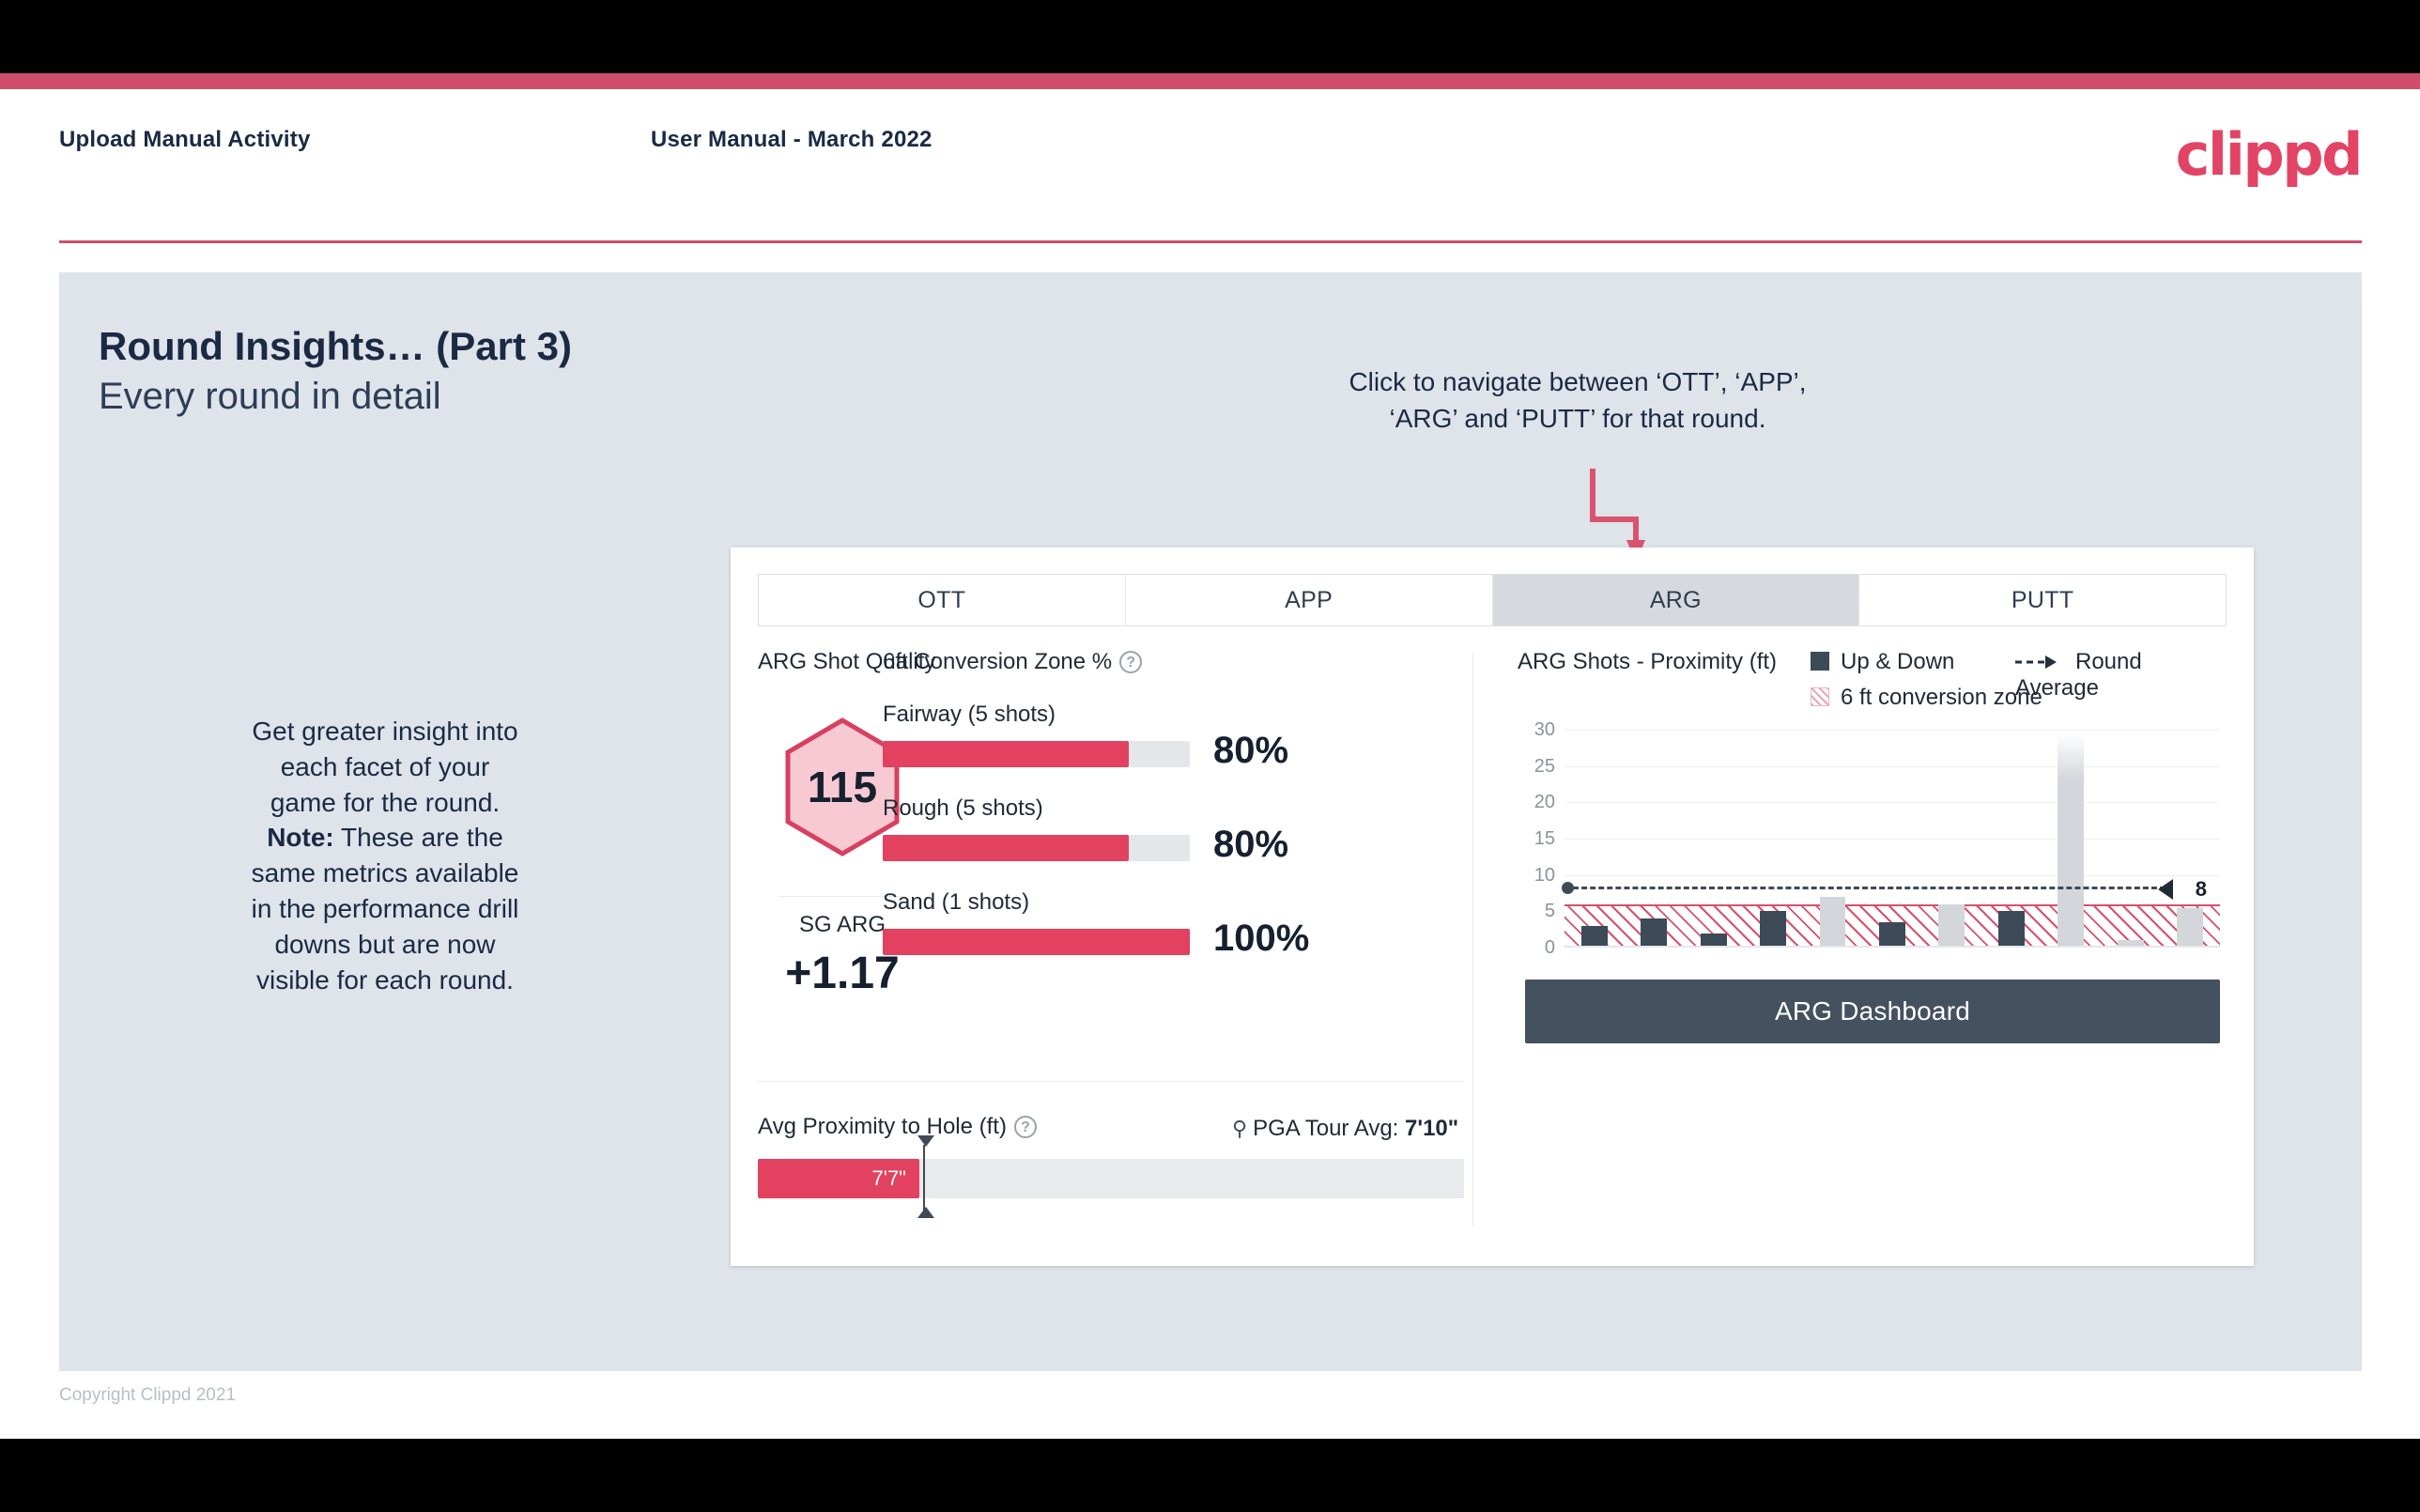  I want to click on conversion-row-label: Rough (5 shots), so click(963, 808).